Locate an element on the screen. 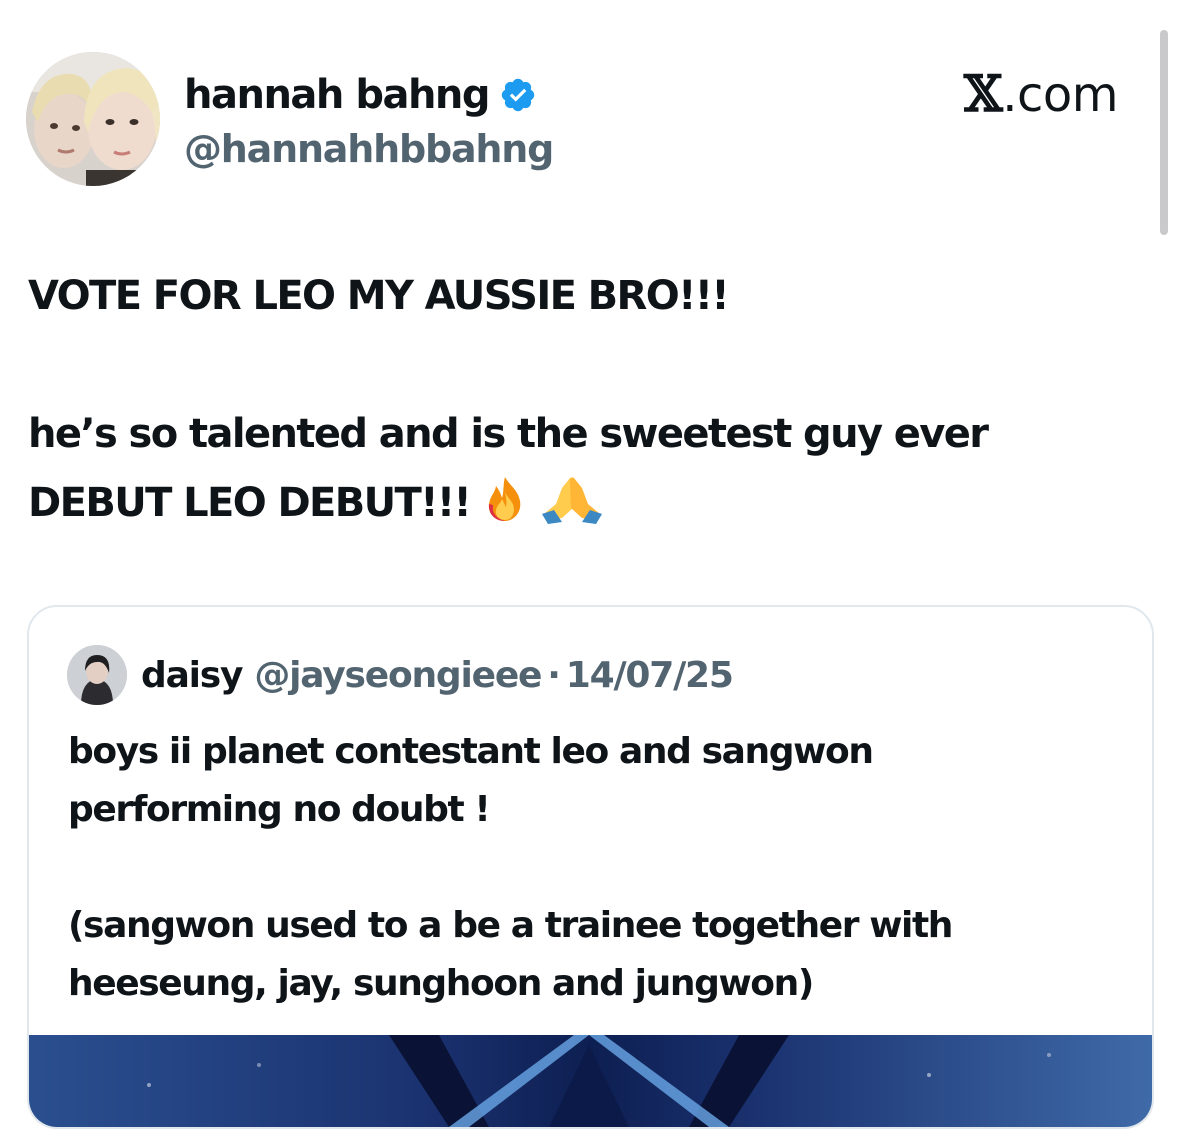  post-header: hannah bahng @hannahhbbahng 𝕏.com is located at coordinates (581, 122).